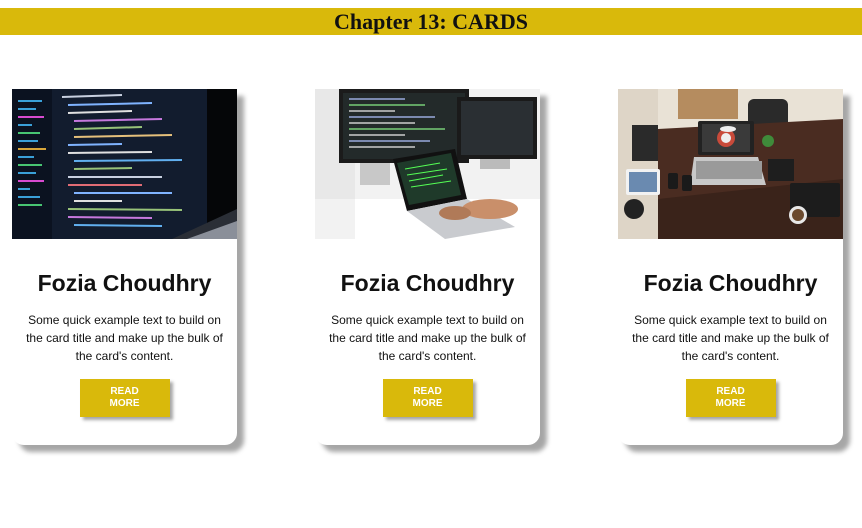  Describe the element at coordinates (730, 164) in the screenshot. I see `card-image-workspace` at that location.